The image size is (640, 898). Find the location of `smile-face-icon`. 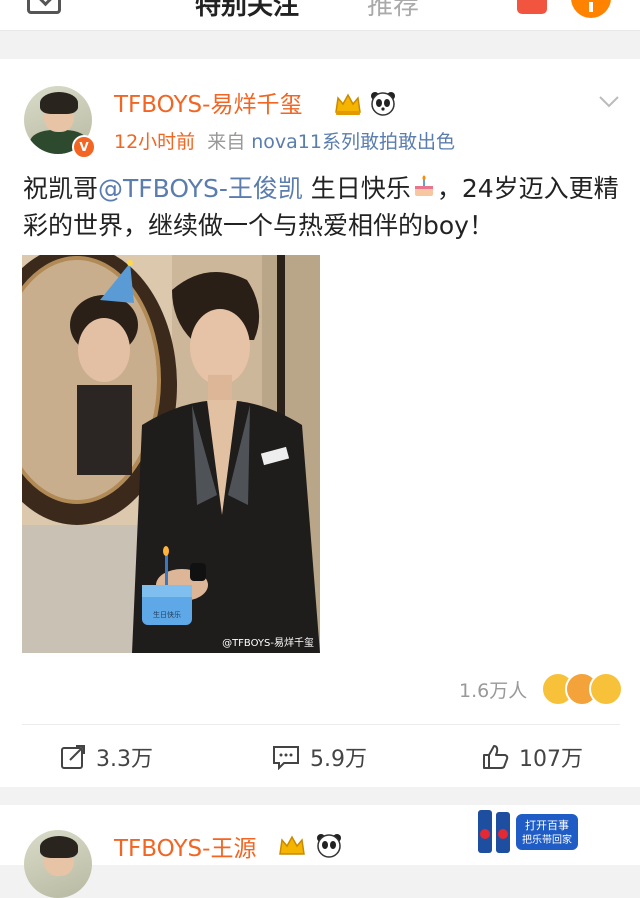

smile-face-icon is located at coordinates (606, 689).